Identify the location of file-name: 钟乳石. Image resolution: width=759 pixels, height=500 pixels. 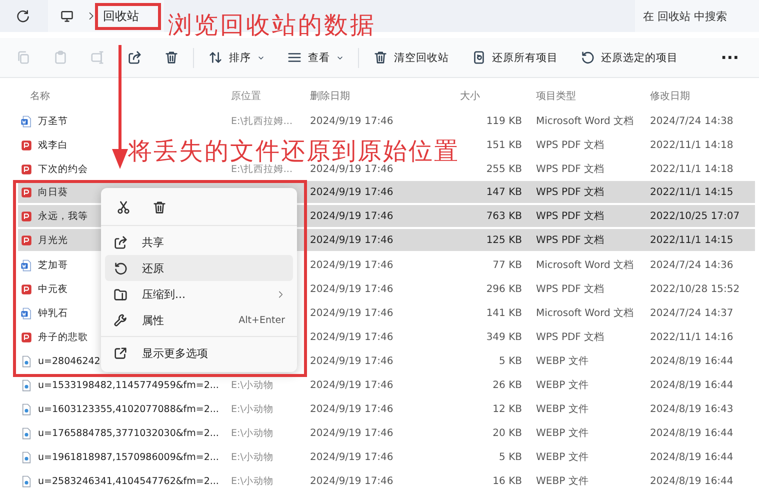
(53, 313).